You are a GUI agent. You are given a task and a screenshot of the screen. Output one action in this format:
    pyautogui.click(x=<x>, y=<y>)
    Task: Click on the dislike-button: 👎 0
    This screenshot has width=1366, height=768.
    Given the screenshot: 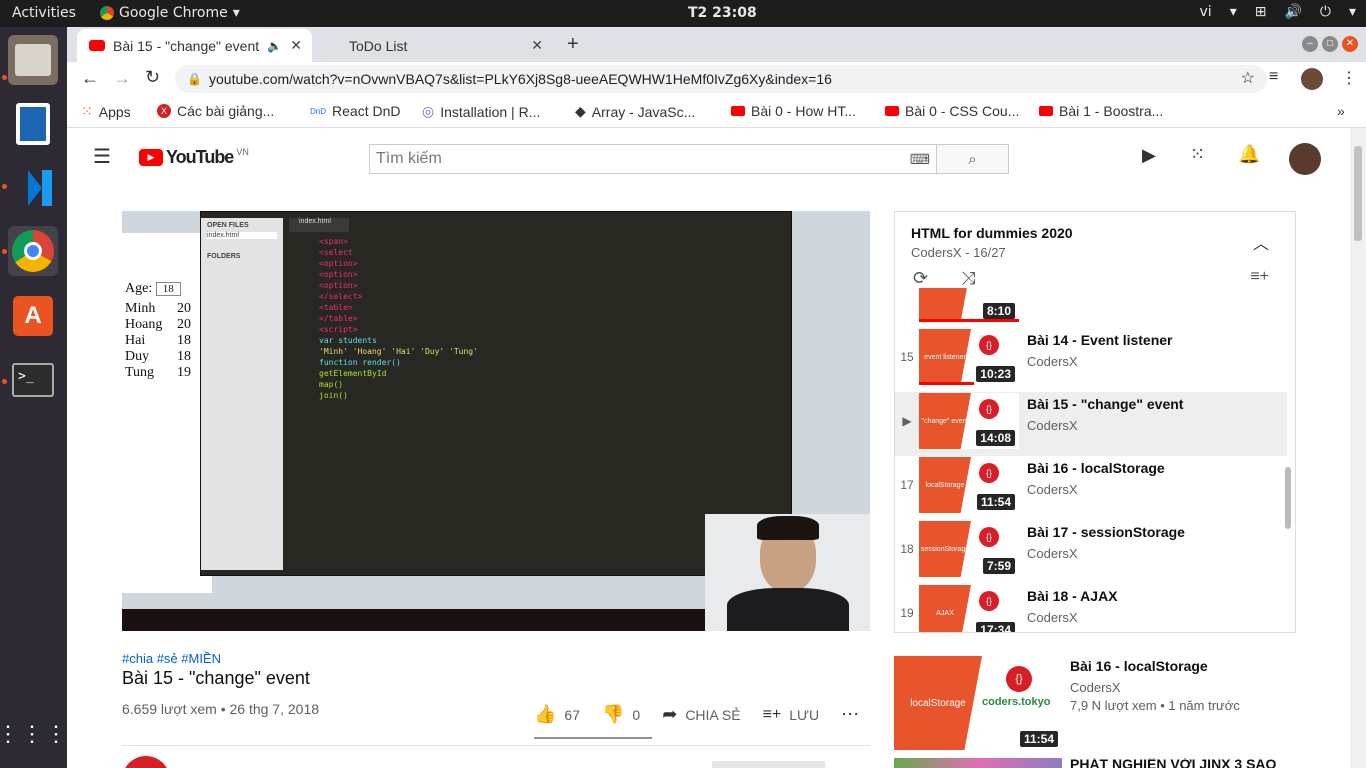 What is the action you would take?
    pyautogui.click(x=621, y=714)
    